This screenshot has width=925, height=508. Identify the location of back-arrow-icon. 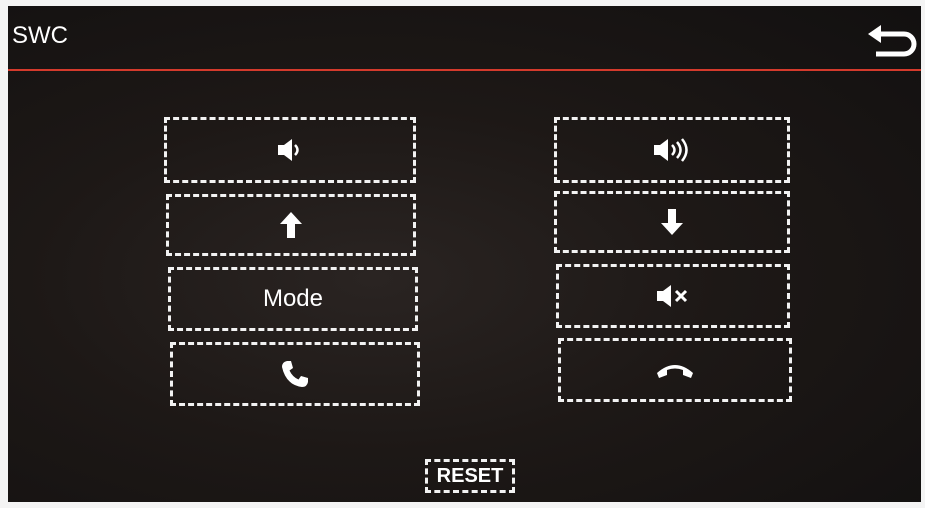
(892, 41).